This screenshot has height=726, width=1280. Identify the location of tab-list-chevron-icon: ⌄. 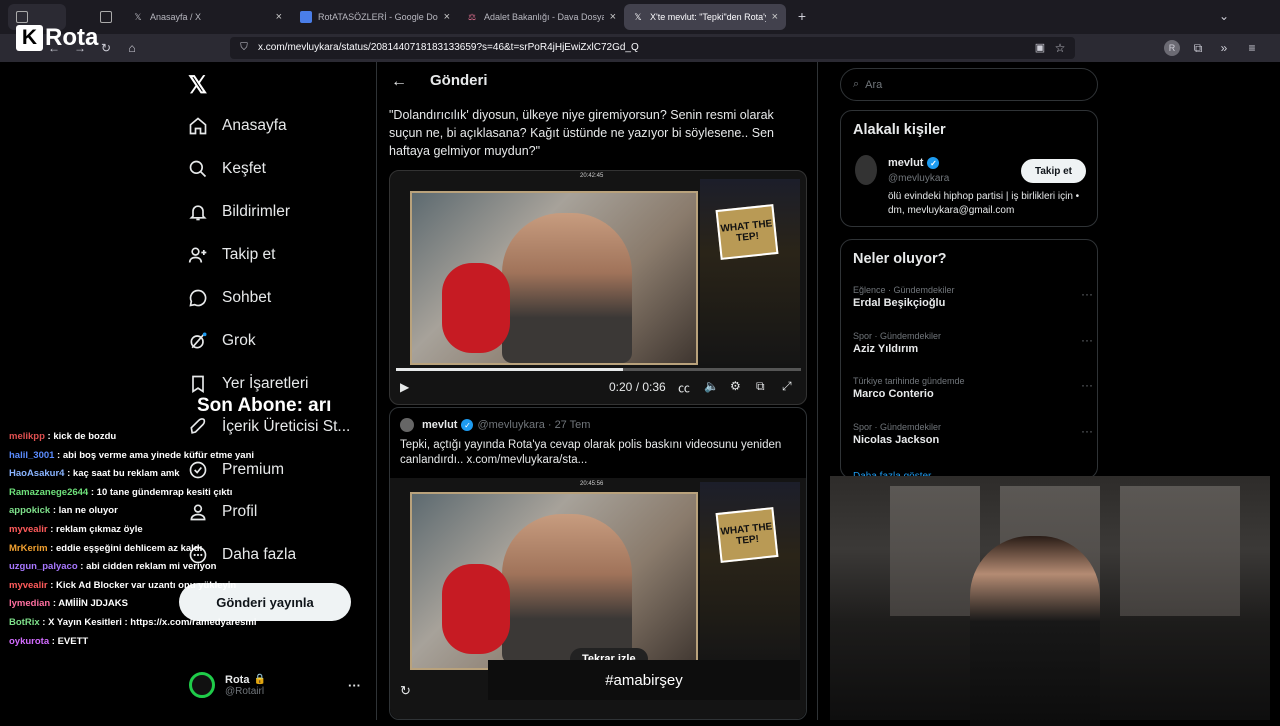
(1224, 16).